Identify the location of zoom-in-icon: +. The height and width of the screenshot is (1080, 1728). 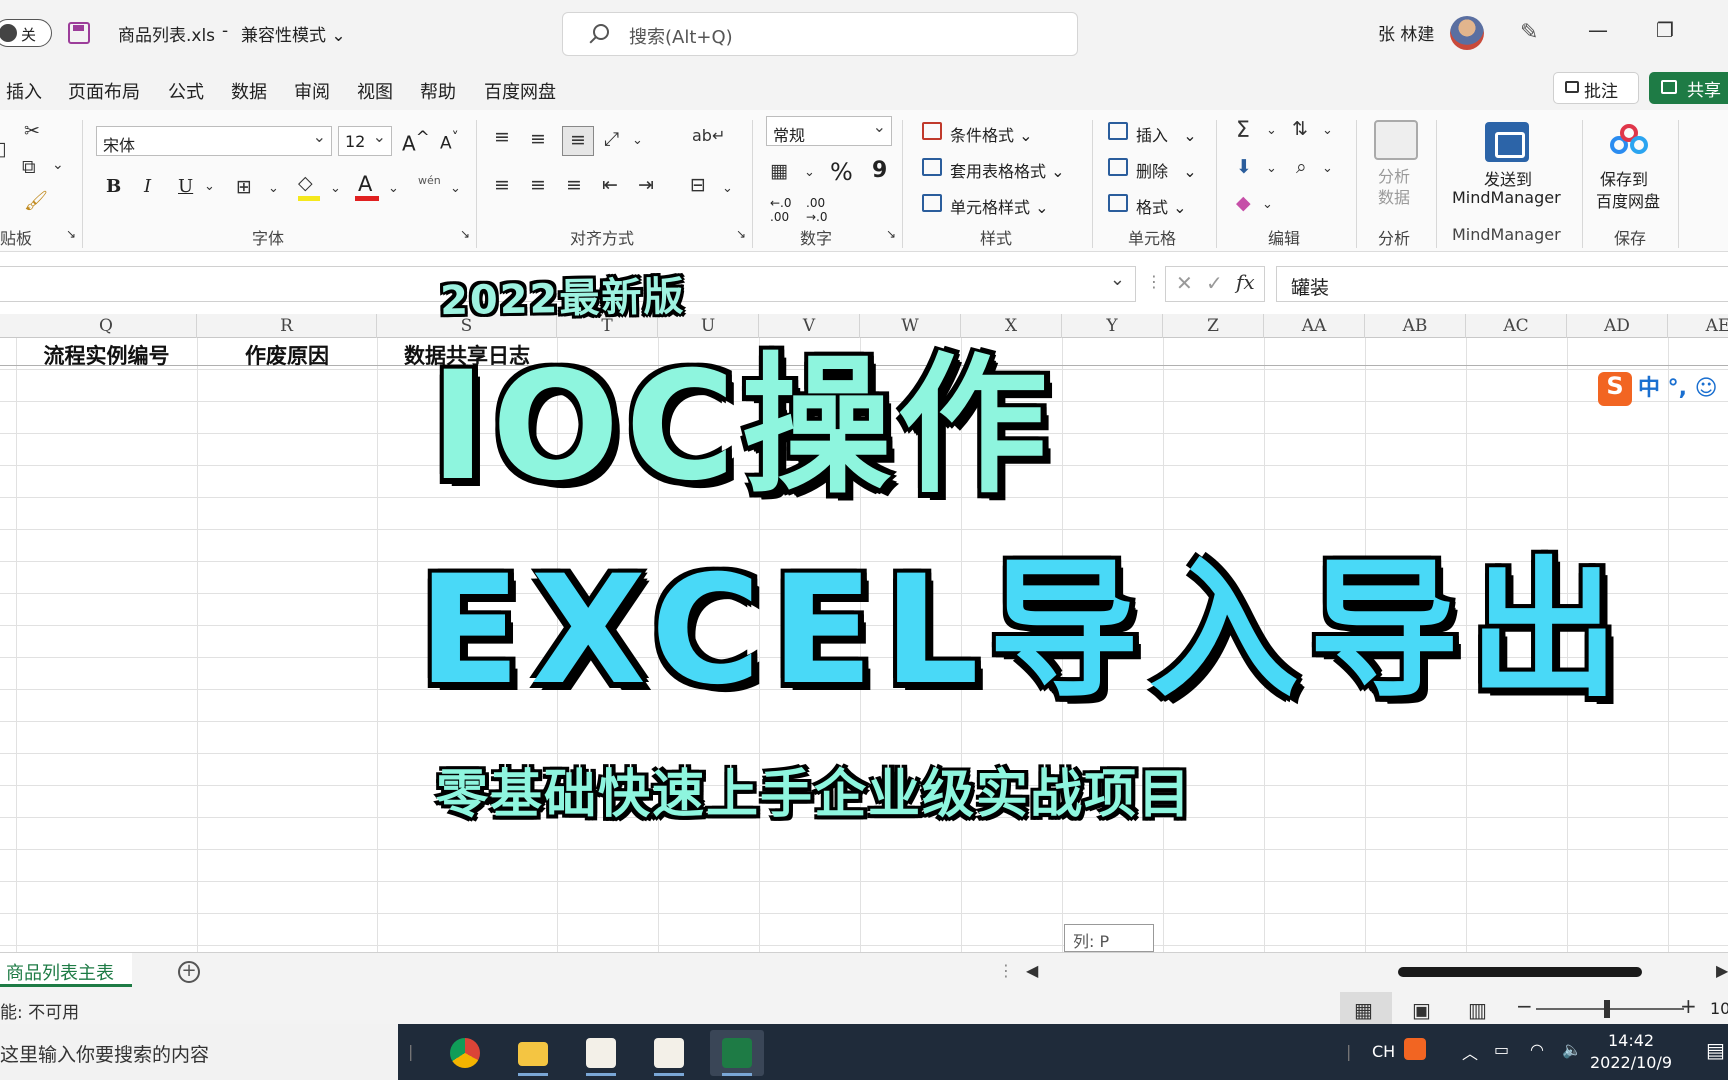
(1688, 1006).